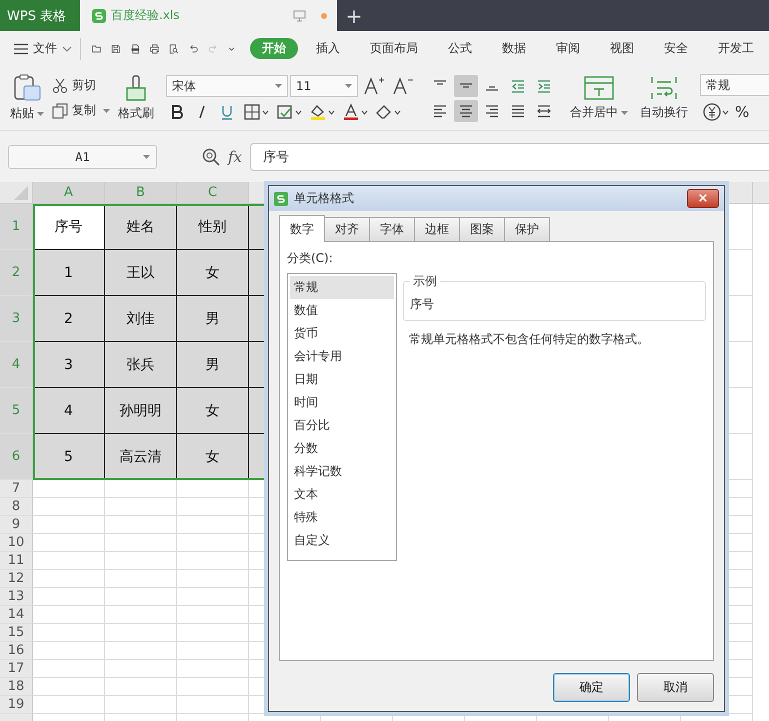 This screenshot has width=769, height=721. What do you see at coordinates (324, 198) in the screenshot?
I see `dialog-title: 单元格格式` at bounding box center [324, 198].